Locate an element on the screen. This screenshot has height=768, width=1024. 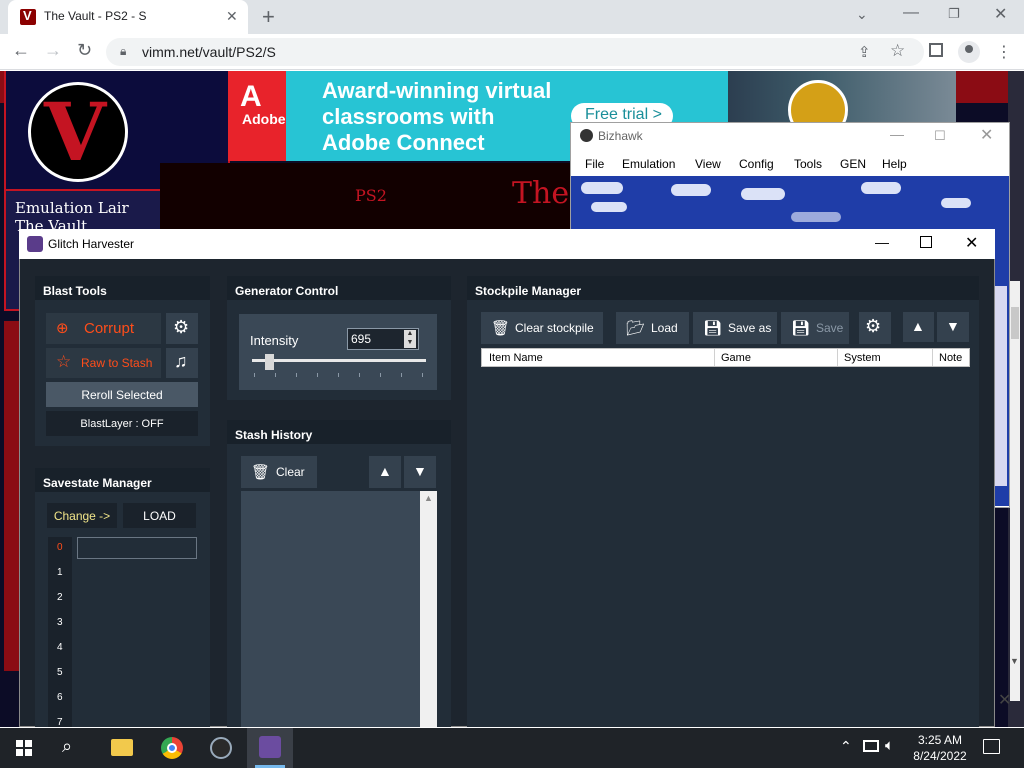
arrow-down-icon: ▼ is located at coordinates (953, 326).